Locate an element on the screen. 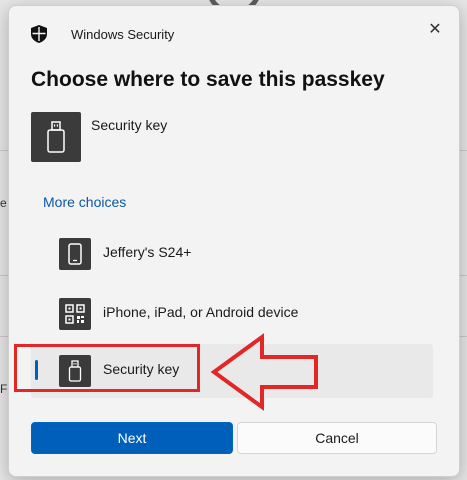 Image resolution: width=467 pixels, height=480 pixels. option-phone: Jeffery's S24+ is located at coordinates (232, 254).